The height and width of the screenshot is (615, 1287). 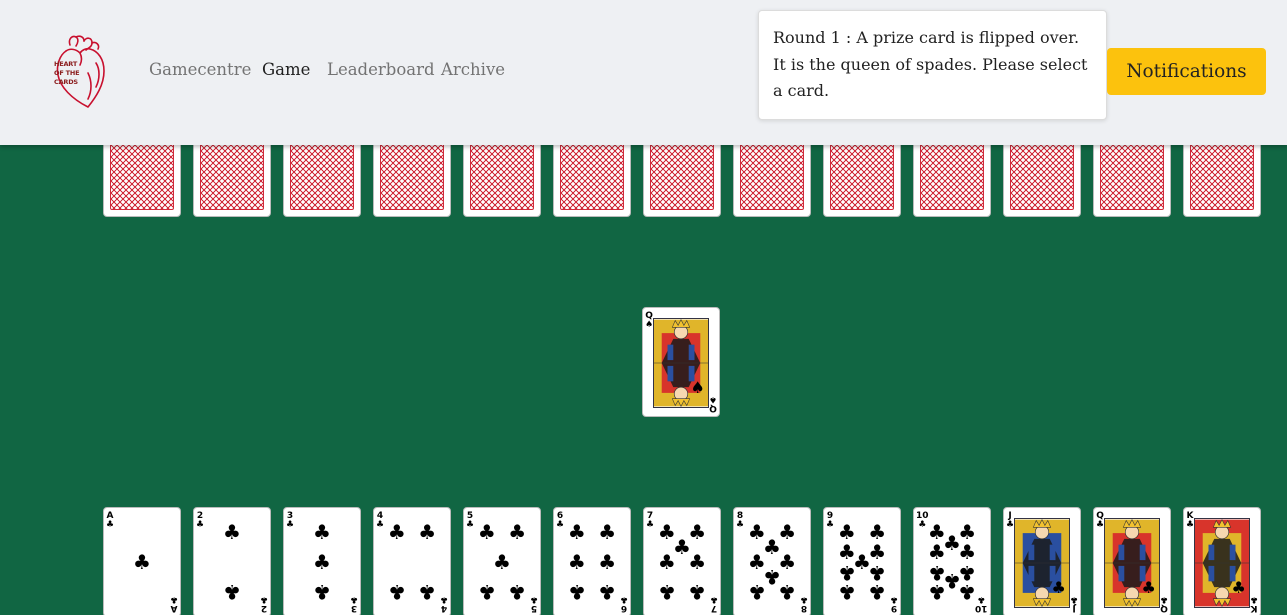 What do you see at coordinates (1132, 561) in the screenshot?
I see `hand-card-queen-of-clubs: Q ♣ Q ♣ ♣` at bounding box center [1132, 561].